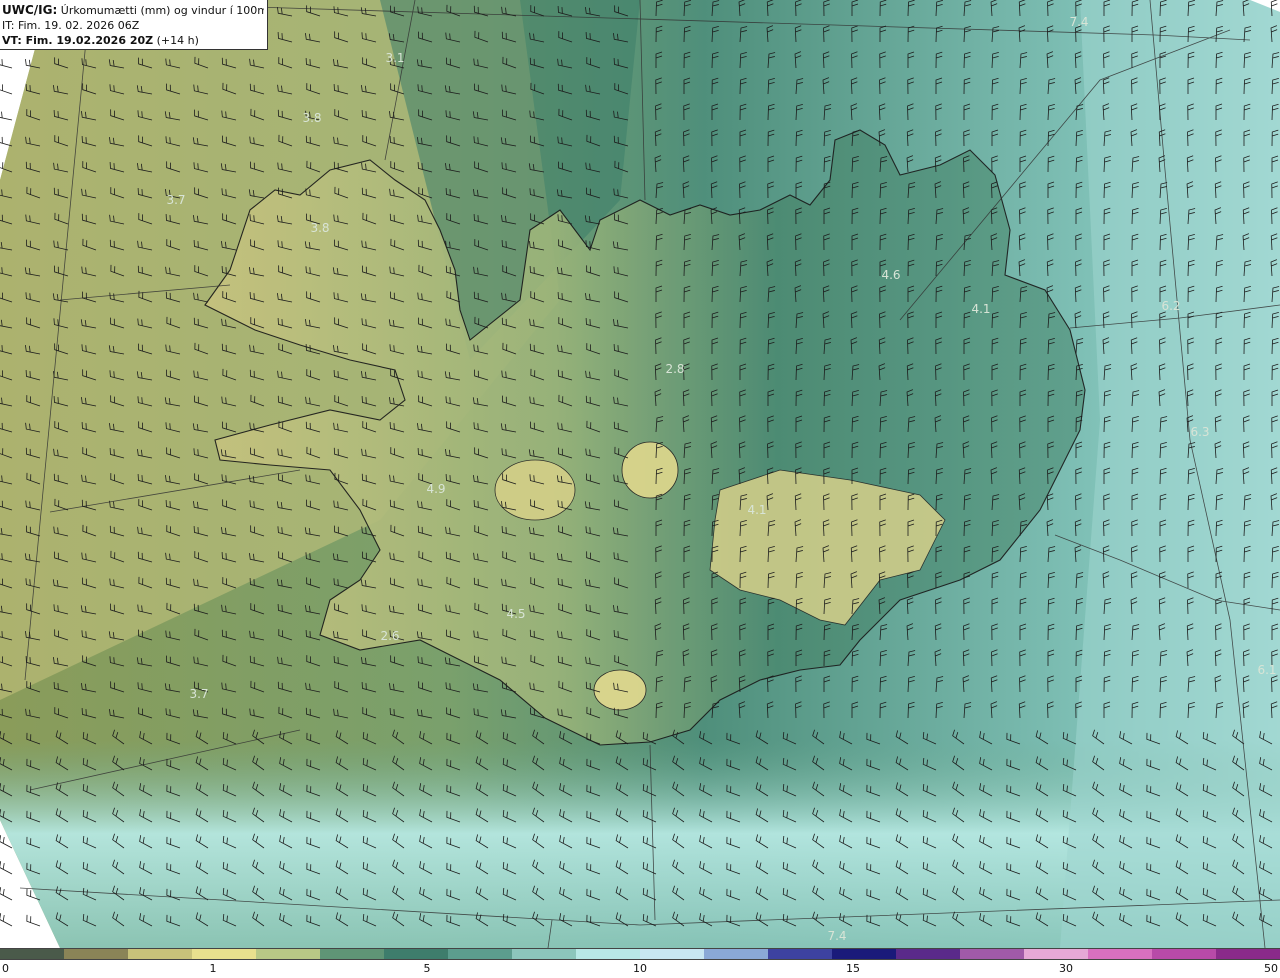 This screenshot has width=1280, height=978. I want to click on precipitation-colorbar: 0 1 5 10 15 30 50, so click(640, 963).